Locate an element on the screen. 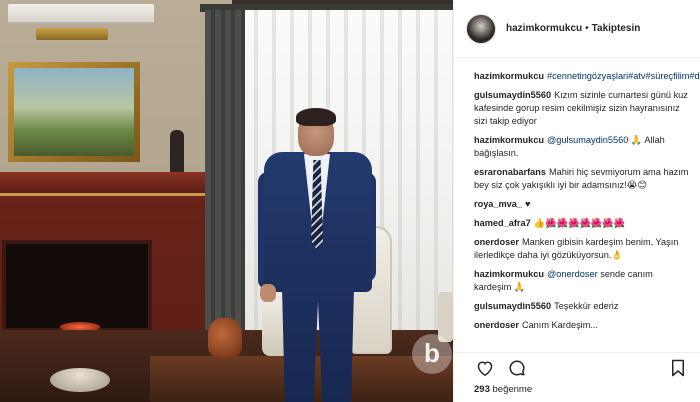 This screenshot has width=700, height=402. statue is located at coordinates (177, 154).